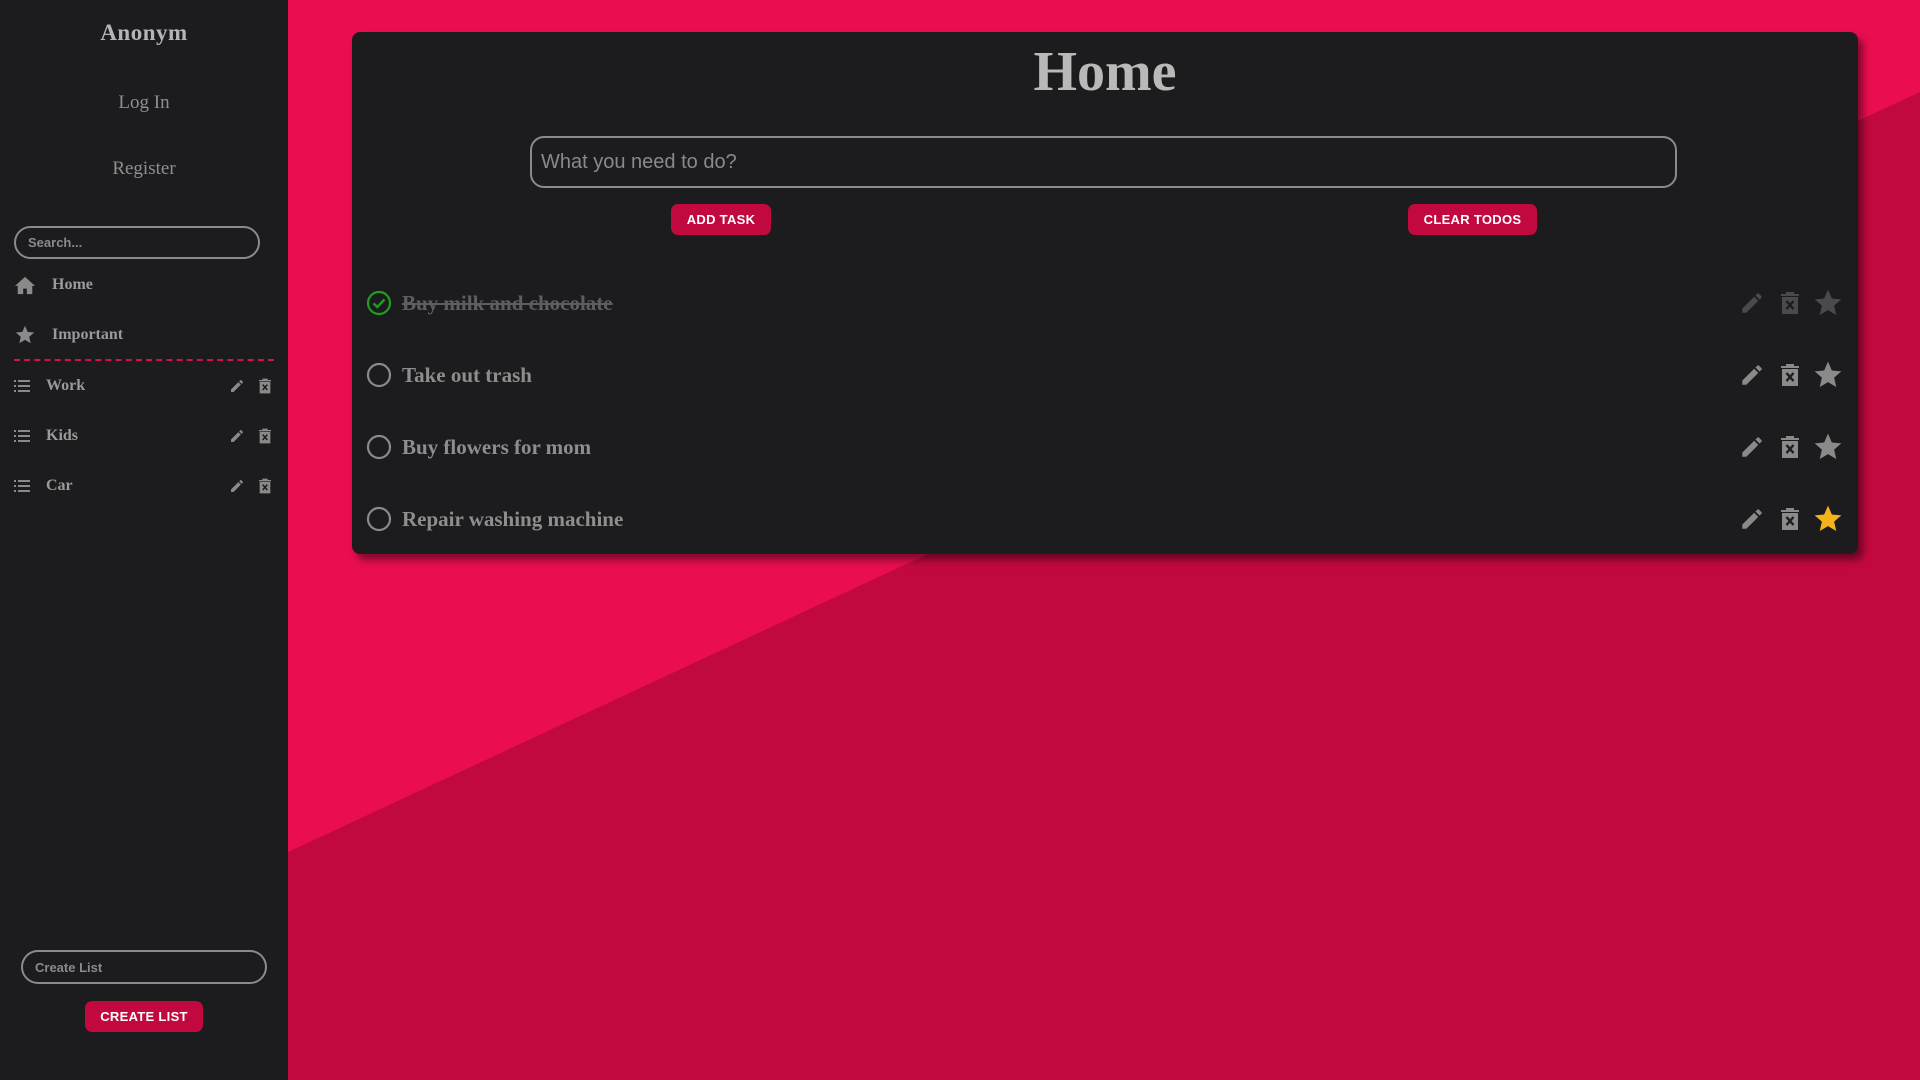  Describe the element at coordinates (144, 360) in the screenshot. I see `sidebar-divider` at that location.